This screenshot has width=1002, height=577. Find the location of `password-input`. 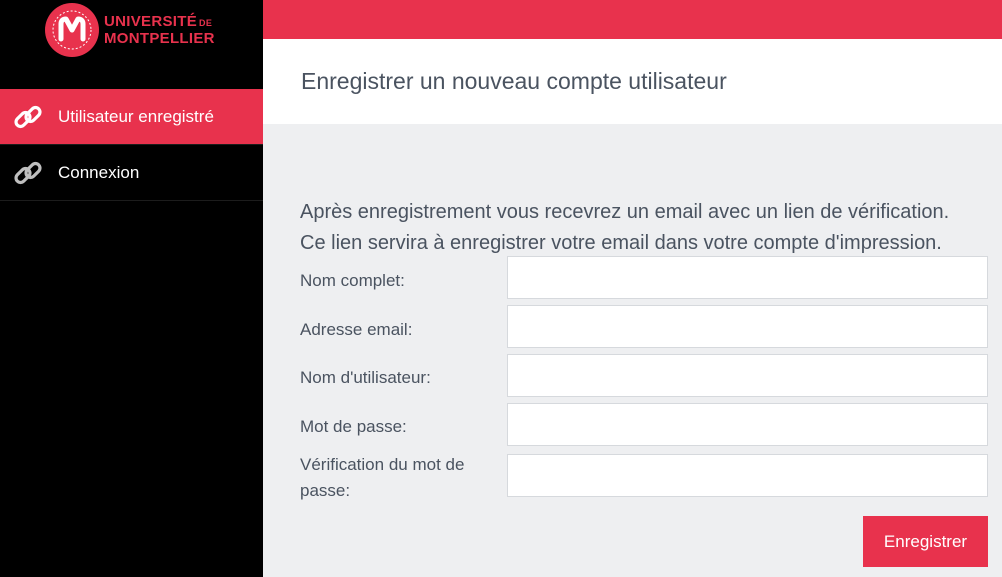

password-input is located at coordinates (747, 424).